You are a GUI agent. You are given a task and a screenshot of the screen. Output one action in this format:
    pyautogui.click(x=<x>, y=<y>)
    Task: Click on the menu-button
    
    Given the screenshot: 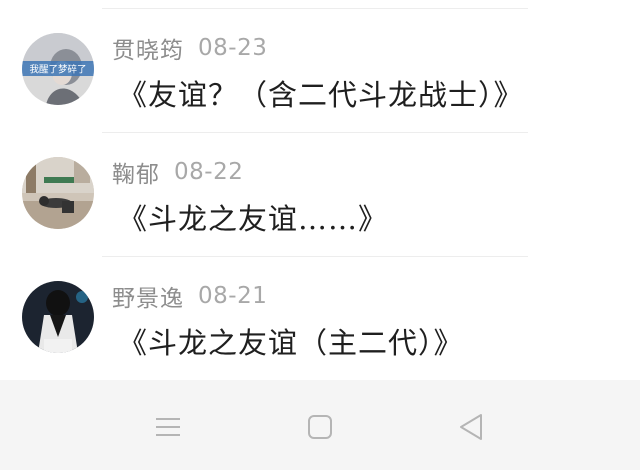 What is the action you would take?
    pyautogui.click(x=168, y=427)
    